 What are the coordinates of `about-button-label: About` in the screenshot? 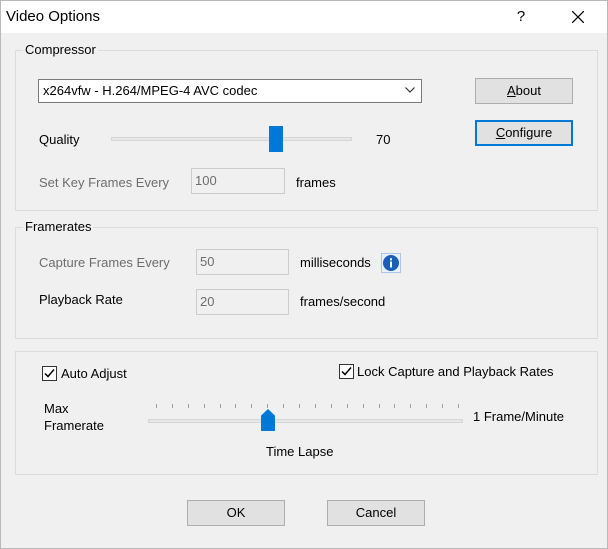 It's located at (524, 90).